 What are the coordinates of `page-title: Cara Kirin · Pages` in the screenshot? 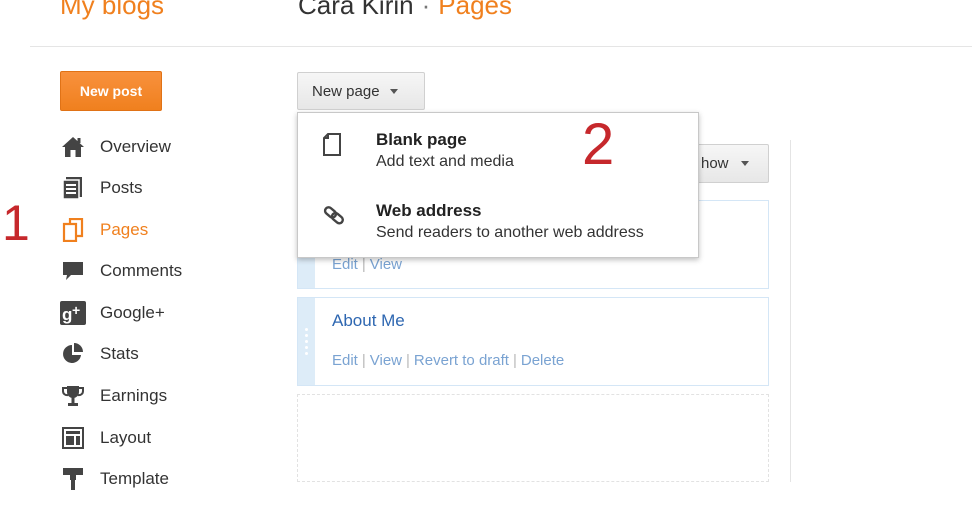 It's located at (405, 10).